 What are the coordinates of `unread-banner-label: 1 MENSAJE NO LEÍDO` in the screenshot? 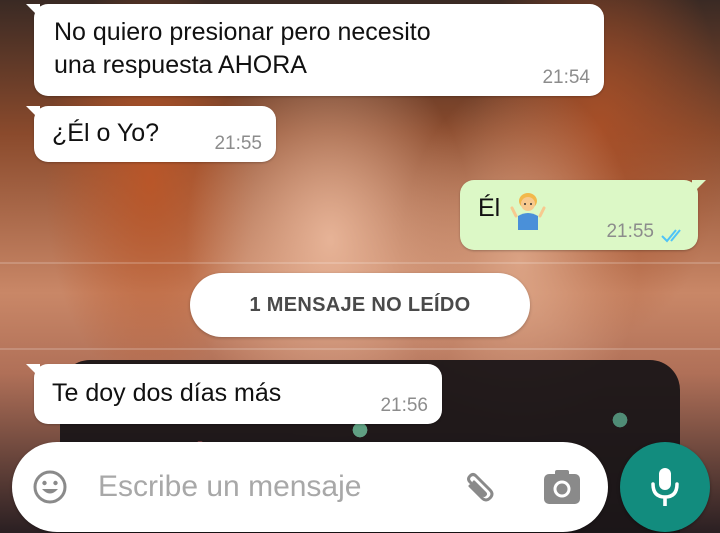 It's located at (360, 304).